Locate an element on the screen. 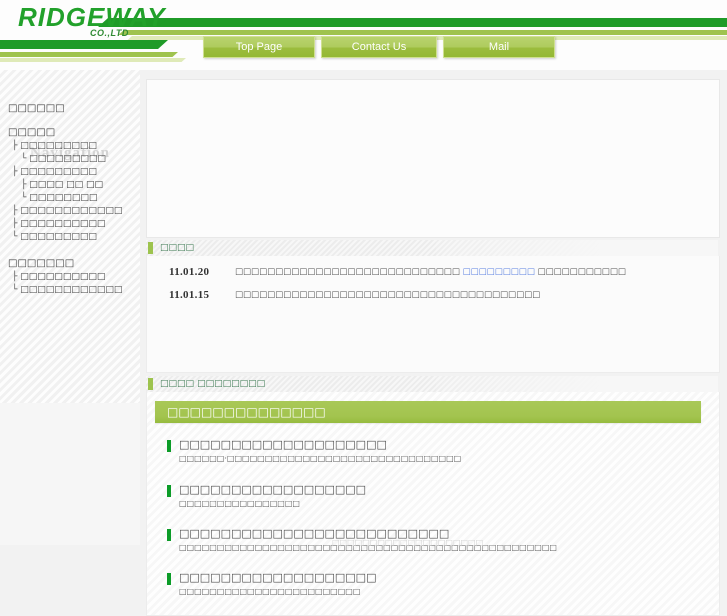 The image size is (727, 616). products-section-title: □□□□ □□□□□□□□ is located at coordinates (213, 384).